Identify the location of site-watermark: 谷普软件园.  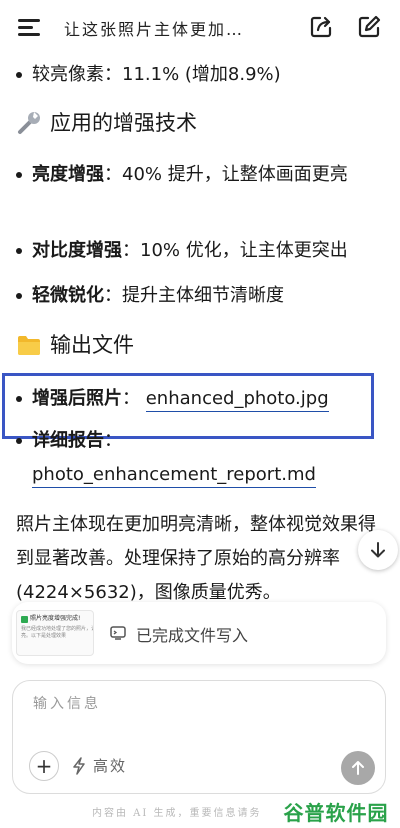
(336, 812).